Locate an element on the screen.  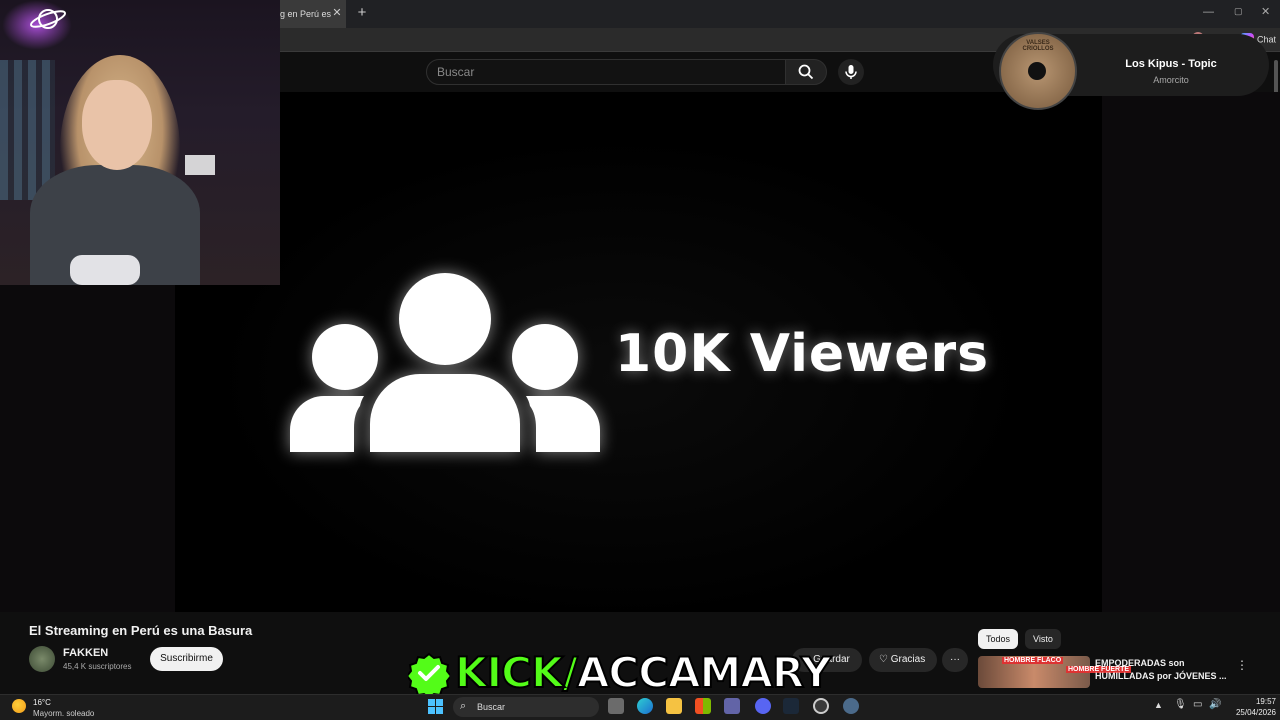
task-view-icon is located at coordinates (616, 706).